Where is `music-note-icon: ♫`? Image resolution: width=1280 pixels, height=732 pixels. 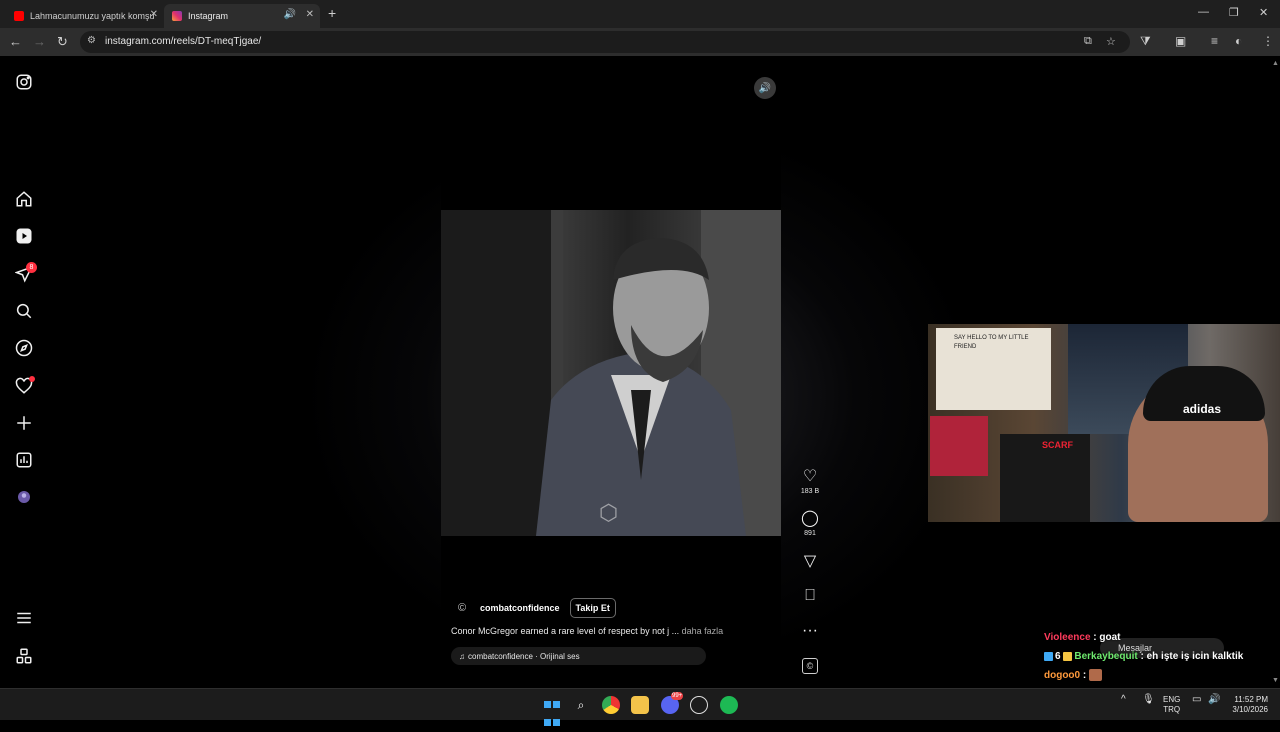 music-note-icon: ♫ is located at coordinates (462, 656).